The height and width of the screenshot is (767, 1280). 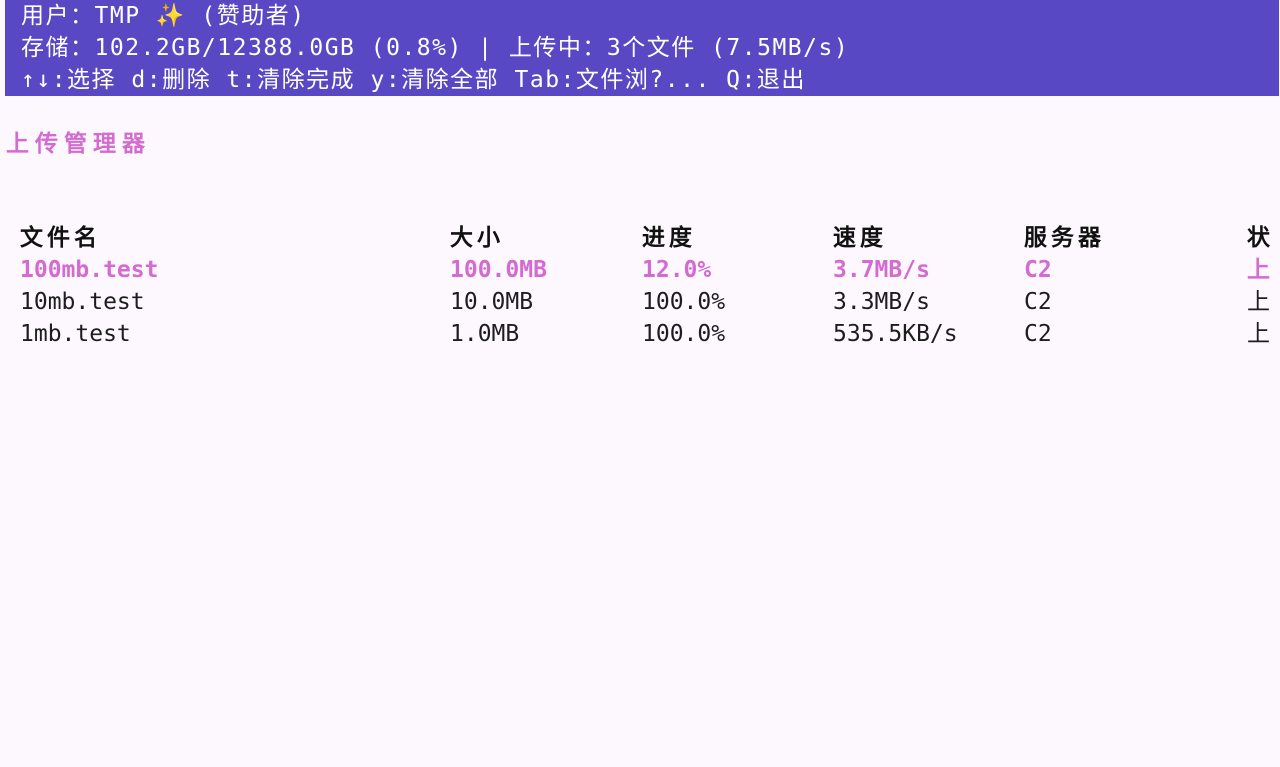 I want to click on column-header-speed: 速度, so click(x=860, y=238).